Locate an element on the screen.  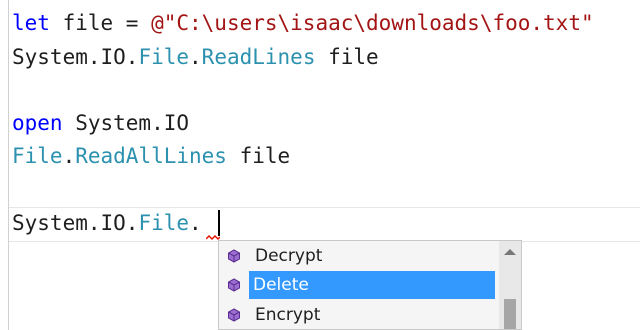
completion-item-delete: Delete is located at coordinates (358, 285).